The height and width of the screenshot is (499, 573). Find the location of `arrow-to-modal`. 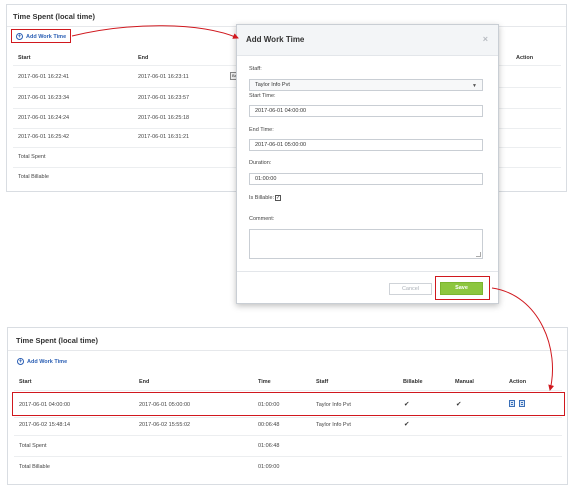

arrow-to-modal is located at coordinates (155, 32).